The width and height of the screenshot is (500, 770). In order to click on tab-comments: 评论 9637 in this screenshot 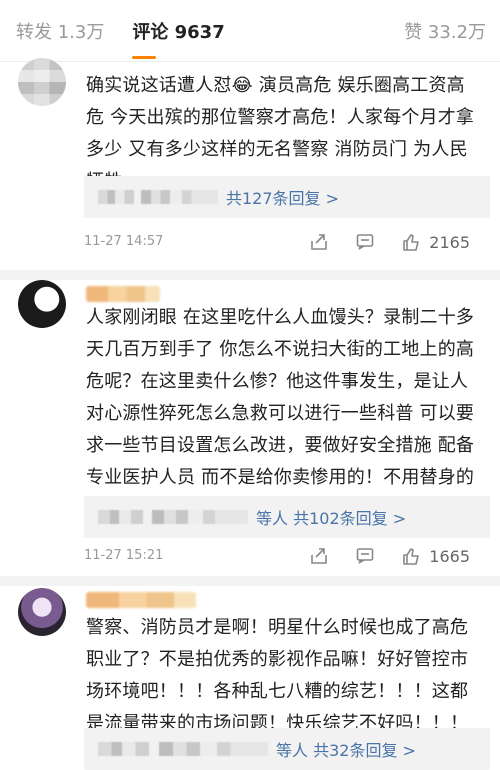, I will do `click(178, 38)`.